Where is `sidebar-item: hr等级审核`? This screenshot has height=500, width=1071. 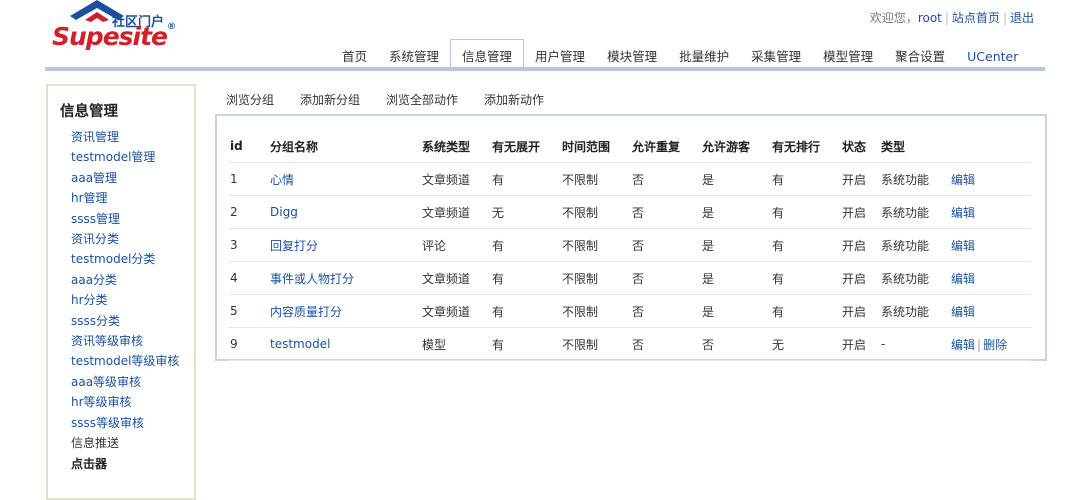
sidebar-item: hr等级审核 is located at coordinates (127, 402).